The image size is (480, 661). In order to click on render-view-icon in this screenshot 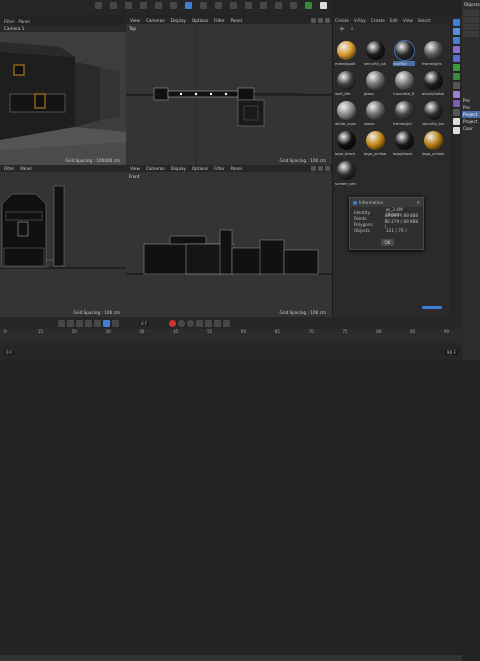, I will do `click(158, 5)`.